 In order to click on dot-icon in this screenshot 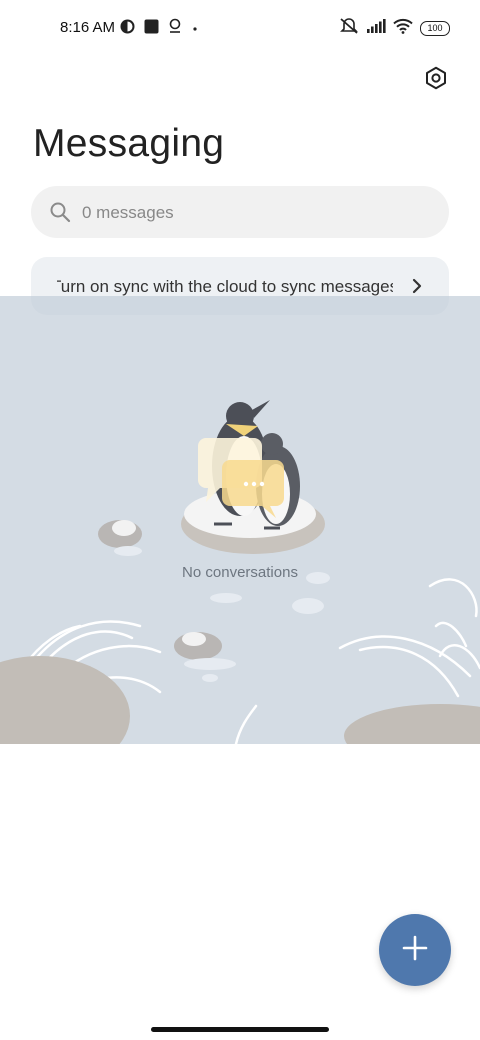, I will do `click(195, 29)`.